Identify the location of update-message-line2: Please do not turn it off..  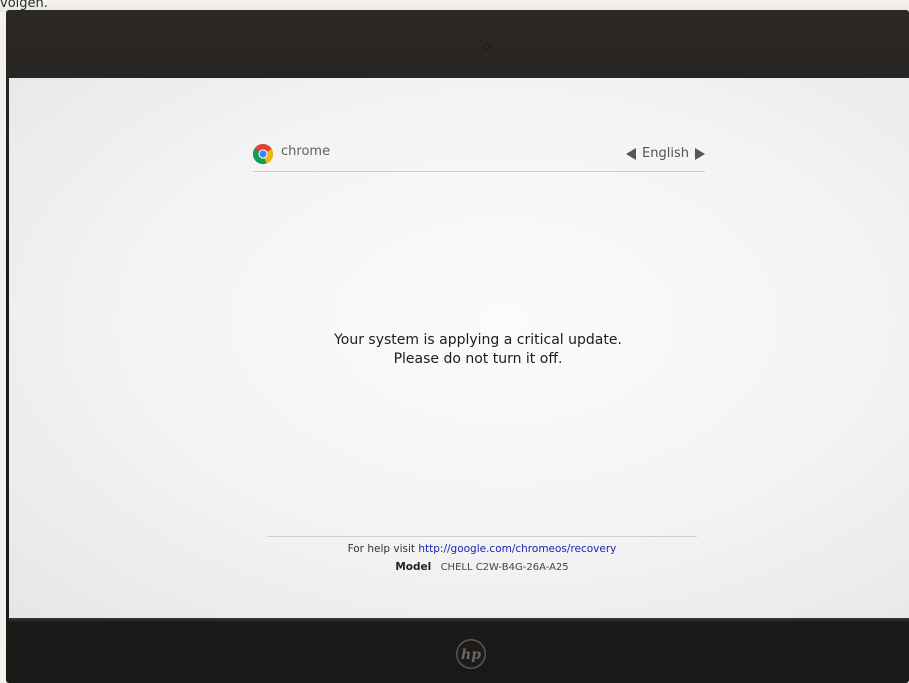
(478, 359).